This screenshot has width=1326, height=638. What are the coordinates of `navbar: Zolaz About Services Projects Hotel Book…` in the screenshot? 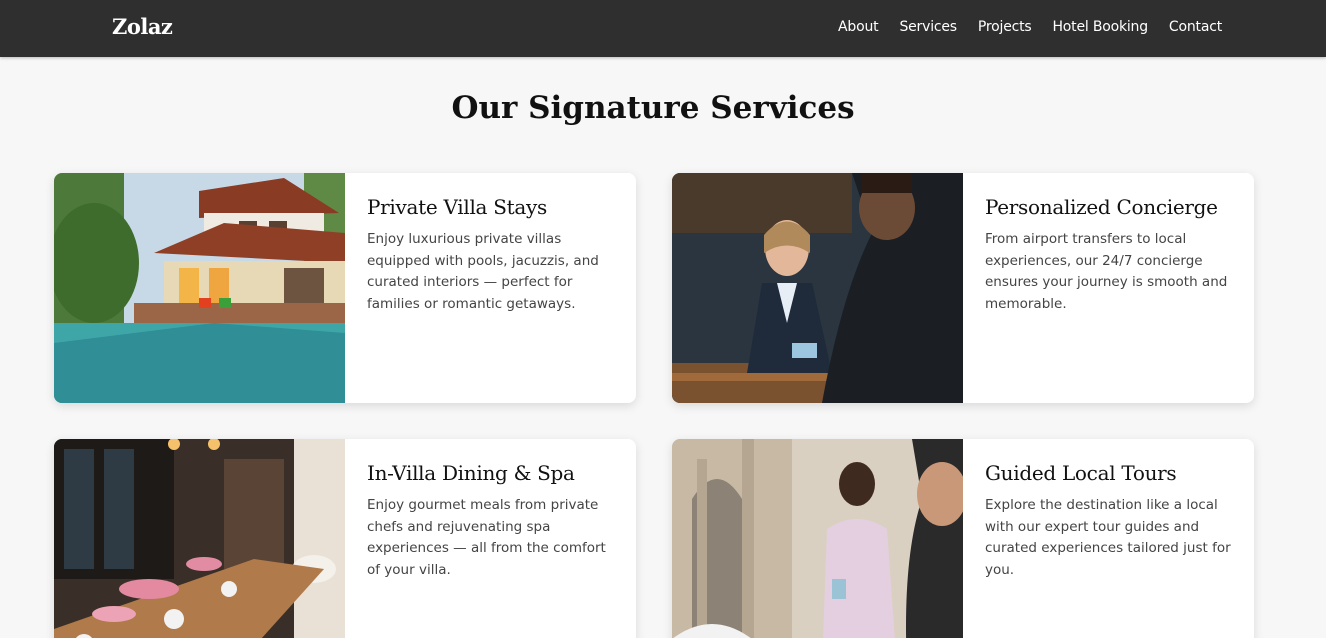 It's located at (663, 28).